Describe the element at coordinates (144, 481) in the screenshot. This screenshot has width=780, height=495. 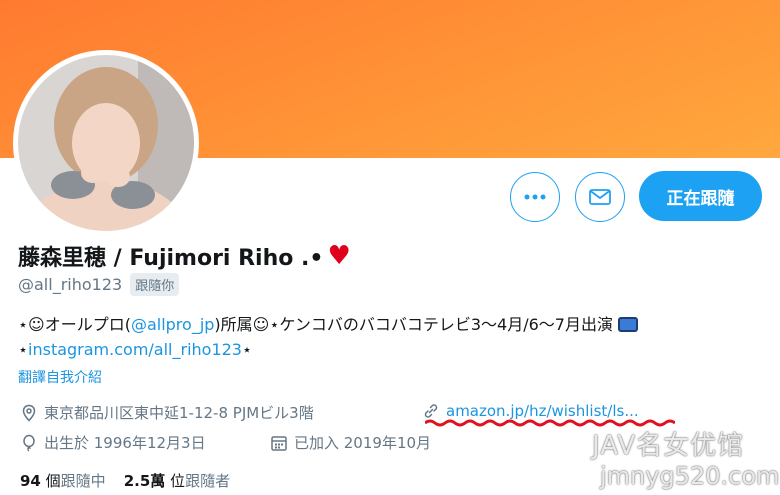
I see `followers-count: 2.5萬` at that location.